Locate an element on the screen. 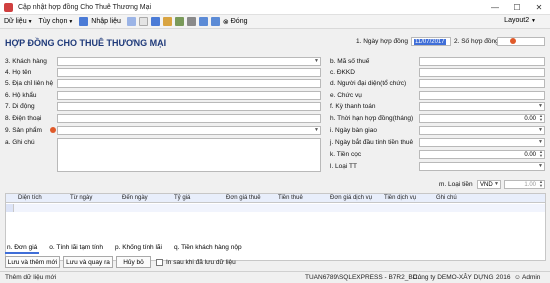 Image resolution: width=550 pixels, height=283 pixels. close-window-button: ✕ is located at coordinates (539, 7).